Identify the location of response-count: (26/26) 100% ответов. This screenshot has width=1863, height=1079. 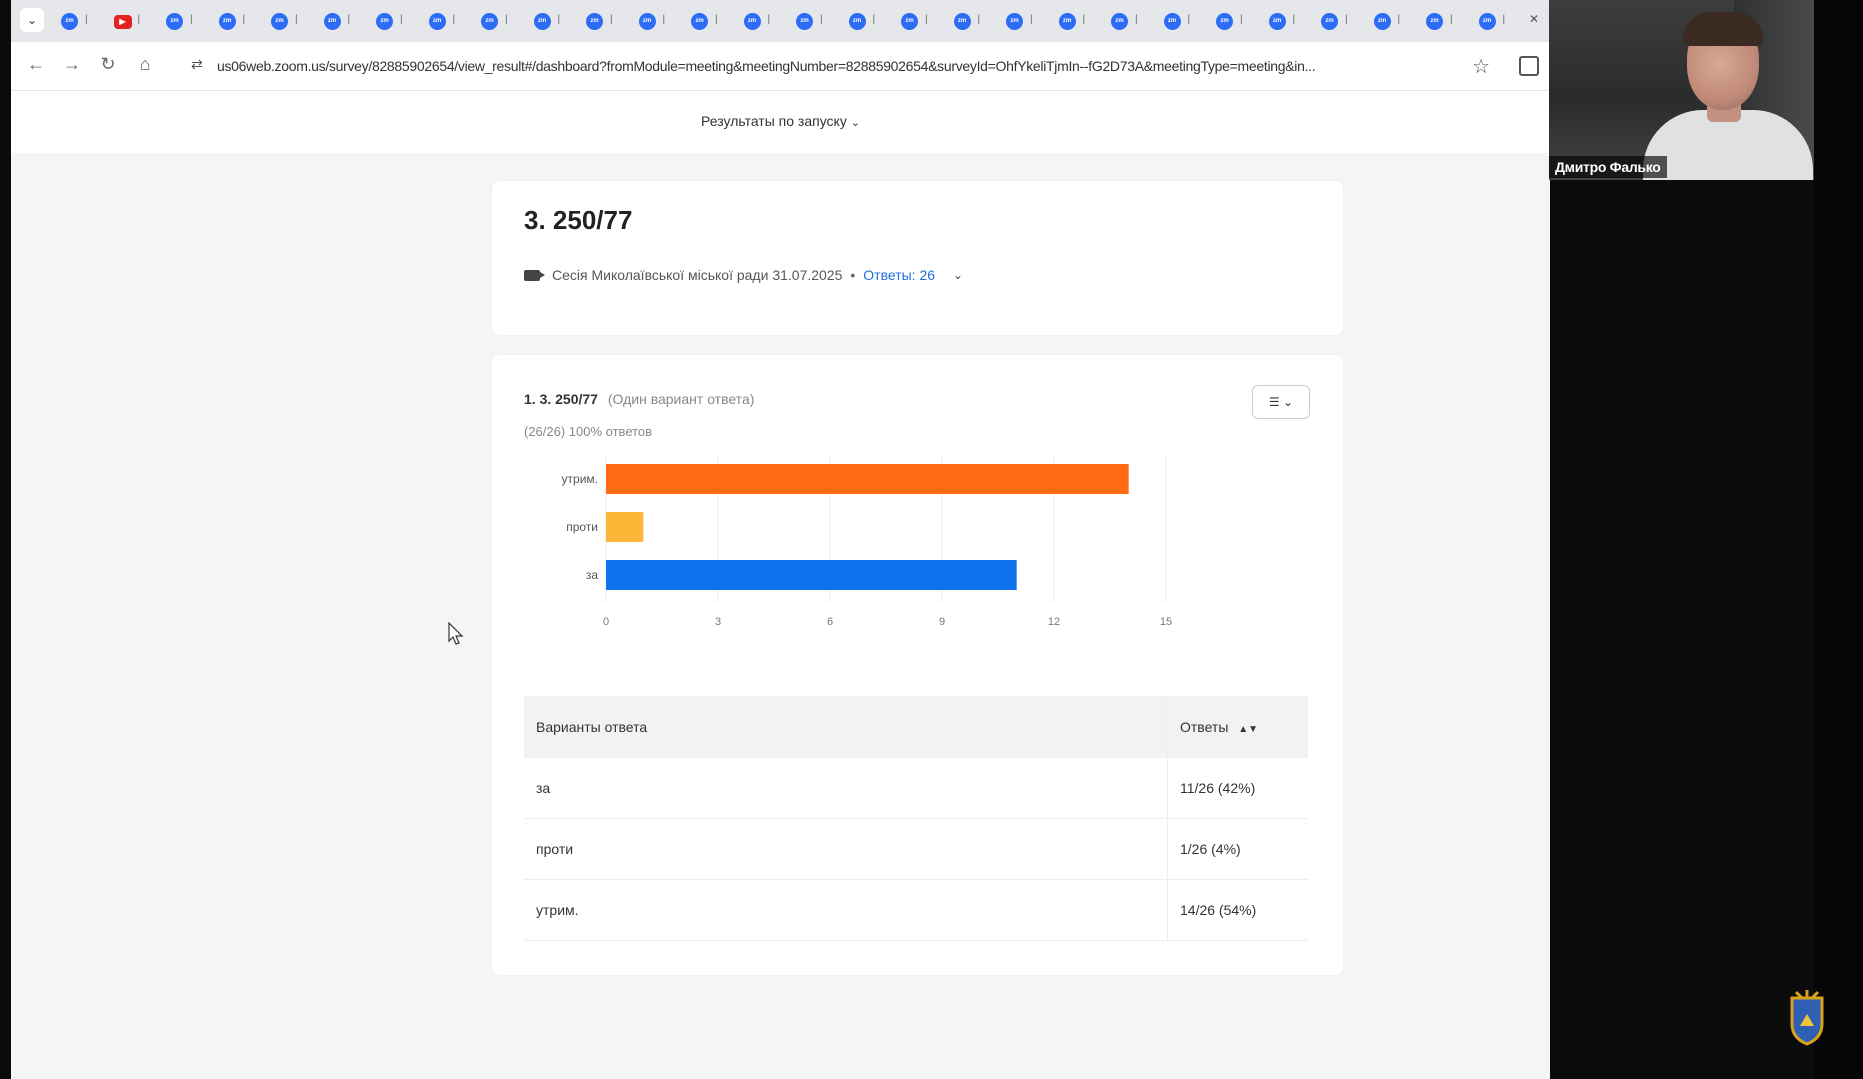
(588, 431).